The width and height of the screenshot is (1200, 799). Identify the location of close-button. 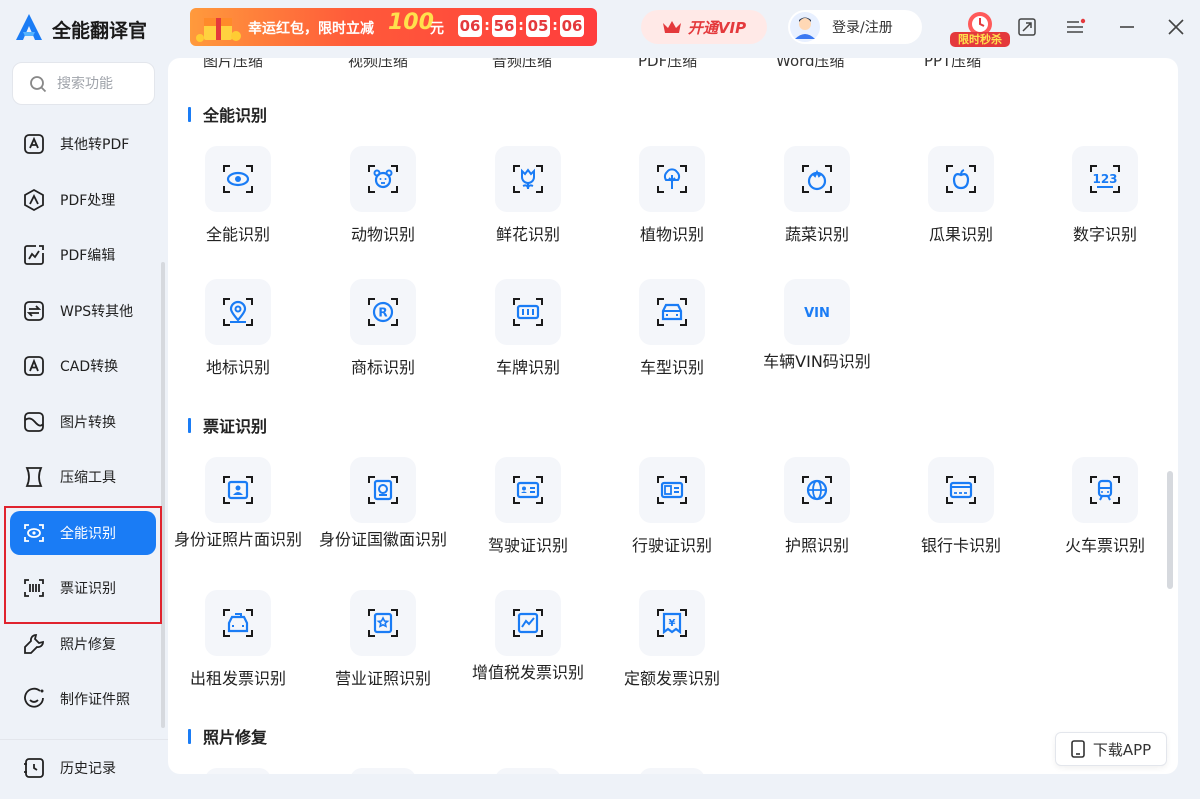
(1176, 27).